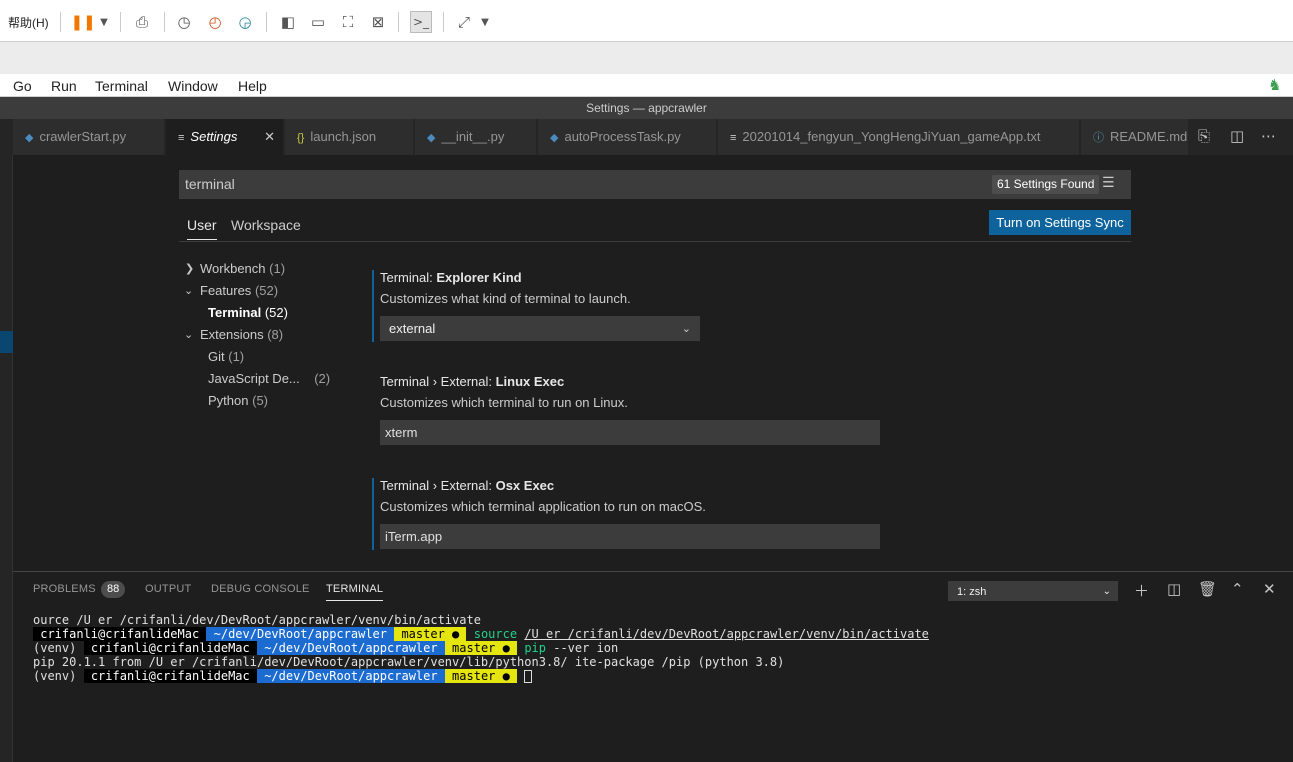 Image resolution: width=1293 pixels, height=762 pixels. What do you see at coordinates (214, 136) in the screenshot?
I see `tab-label: Settings` at bounding box center [214, 136].